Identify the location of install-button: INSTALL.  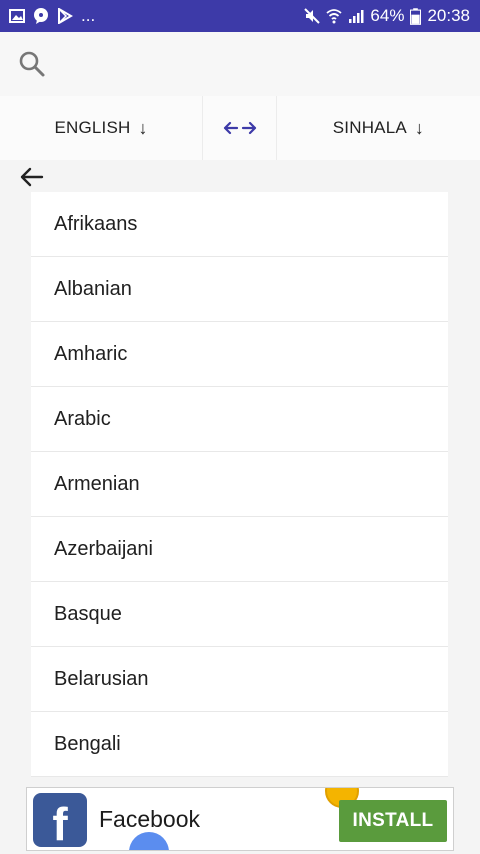
(393, 821).